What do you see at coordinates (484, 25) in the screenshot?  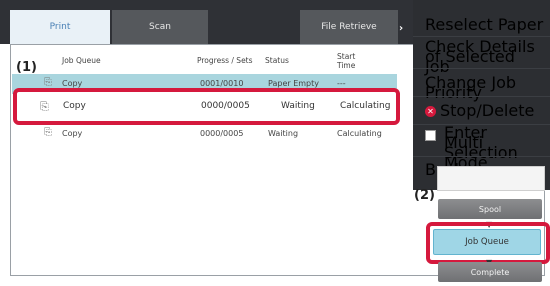 I see `menu-reselect-paper: Reselect Paper` at bounding box center [484, 25].